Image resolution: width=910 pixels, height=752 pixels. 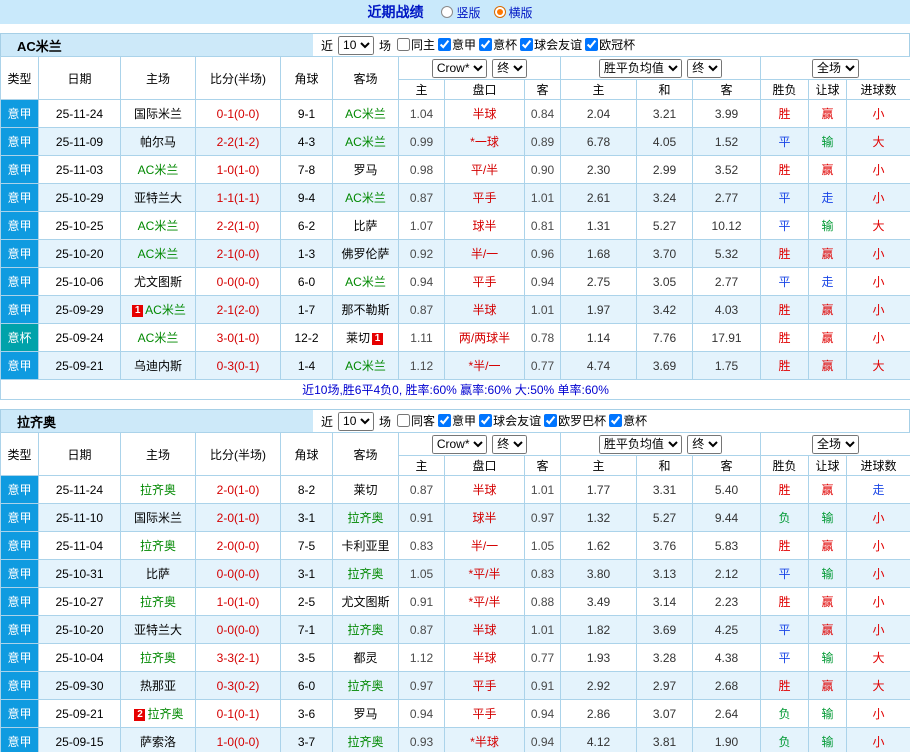 What do you see at coordinates (468, 12) in the screenshot?
I see `layout-radio-label: 竖版` at bounding box center [468, 12].